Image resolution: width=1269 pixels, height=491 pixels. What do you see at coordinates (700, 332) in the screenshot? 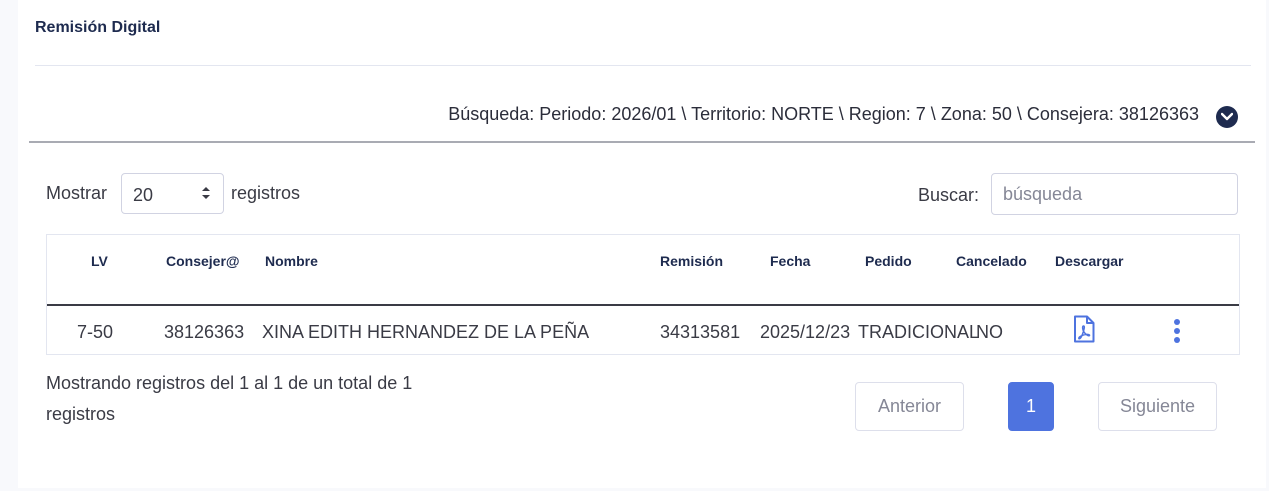
I see `cell-remision: 34313581` at bounding box center [700, 332].